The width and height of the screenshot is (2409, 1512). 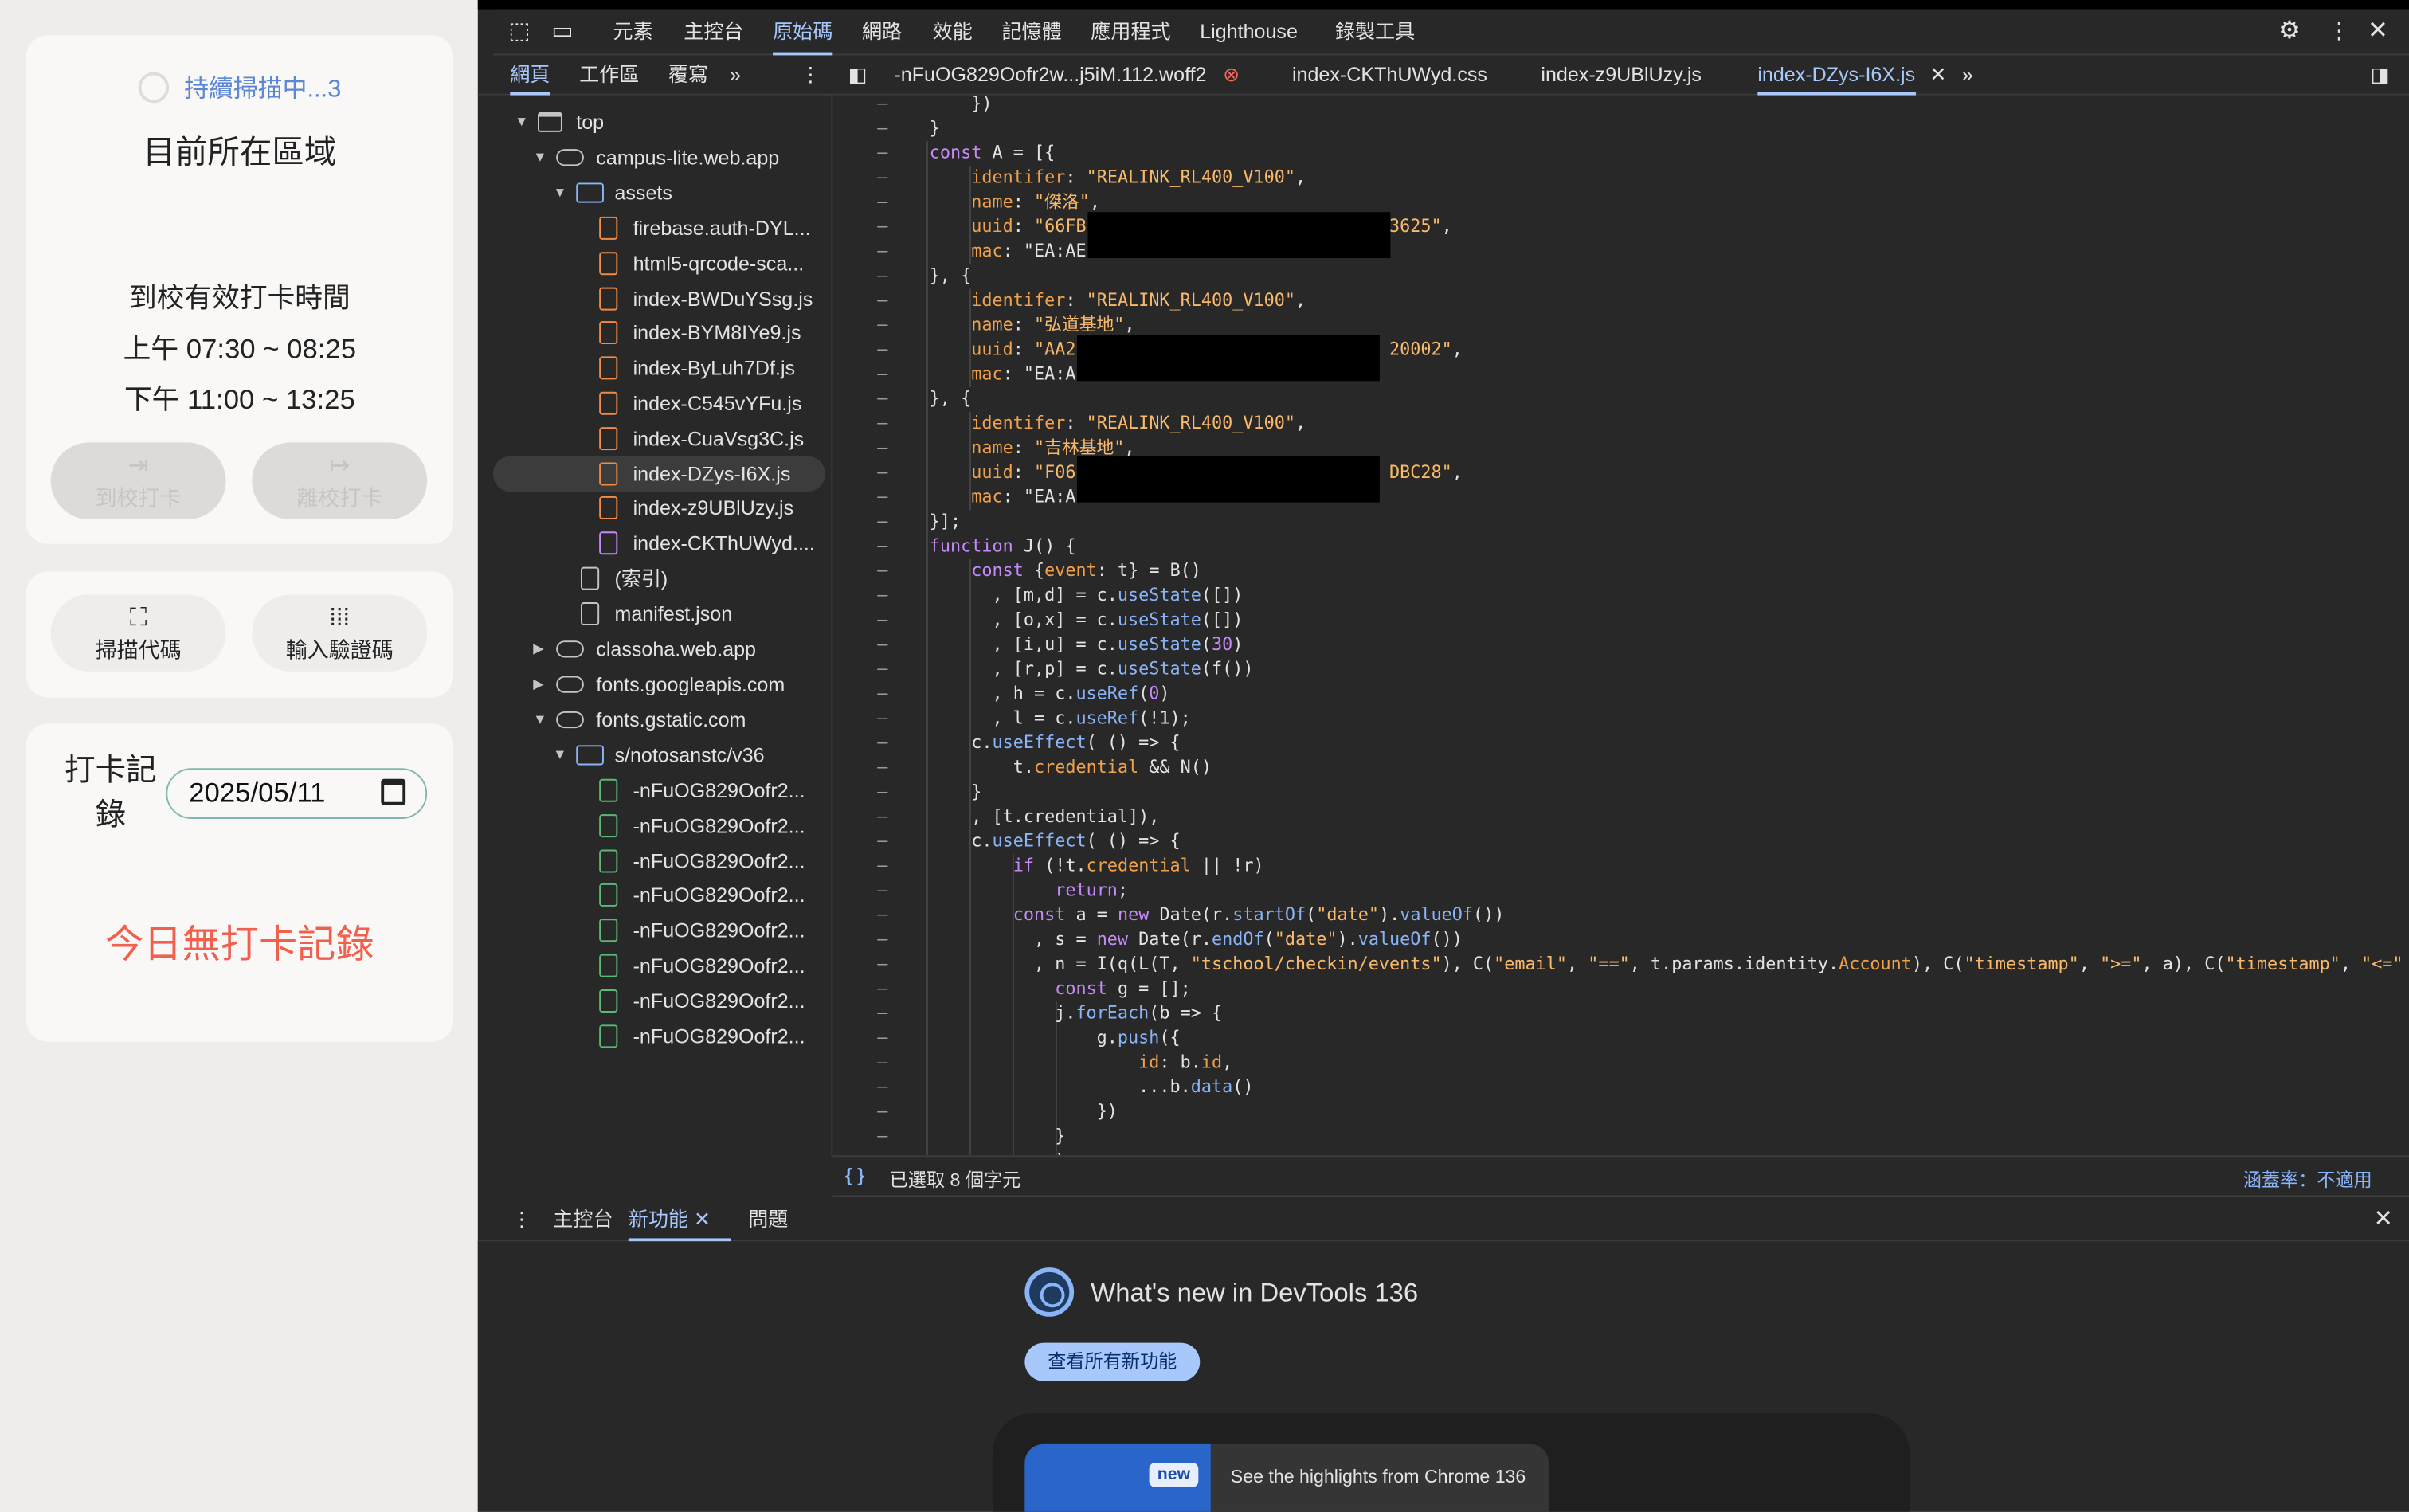 I want to click on arrive-button: ⇥ 到校打卡, so click(x=138, y=481).